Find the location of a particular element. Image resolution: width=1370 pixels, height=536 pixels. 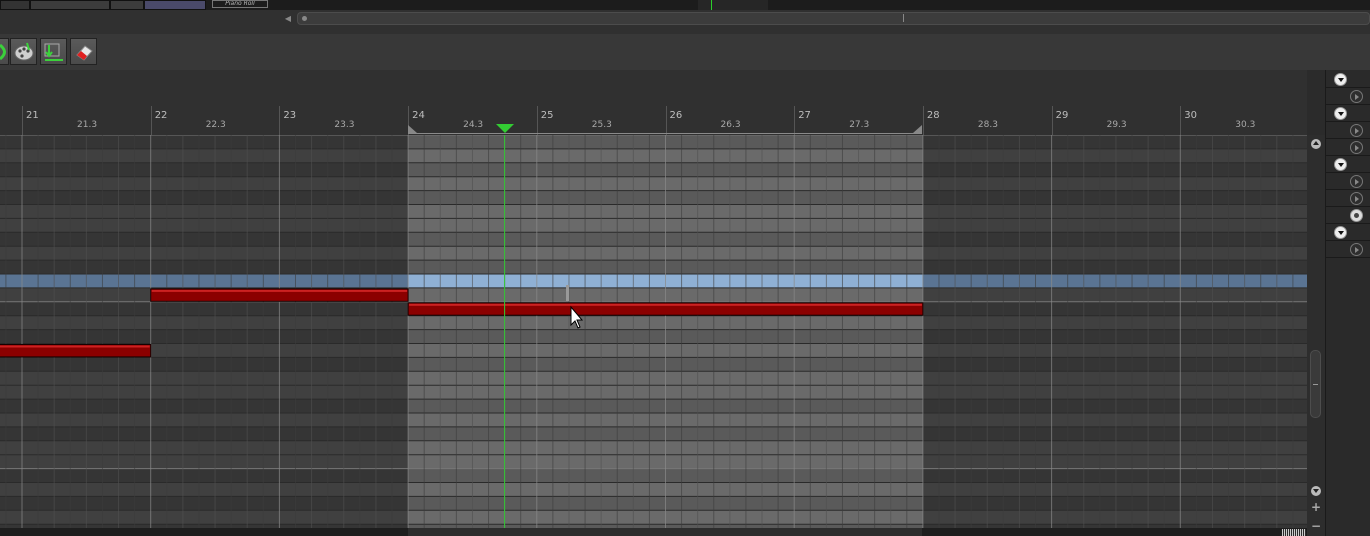

eraser-icon is located at coordinates (84, 52).